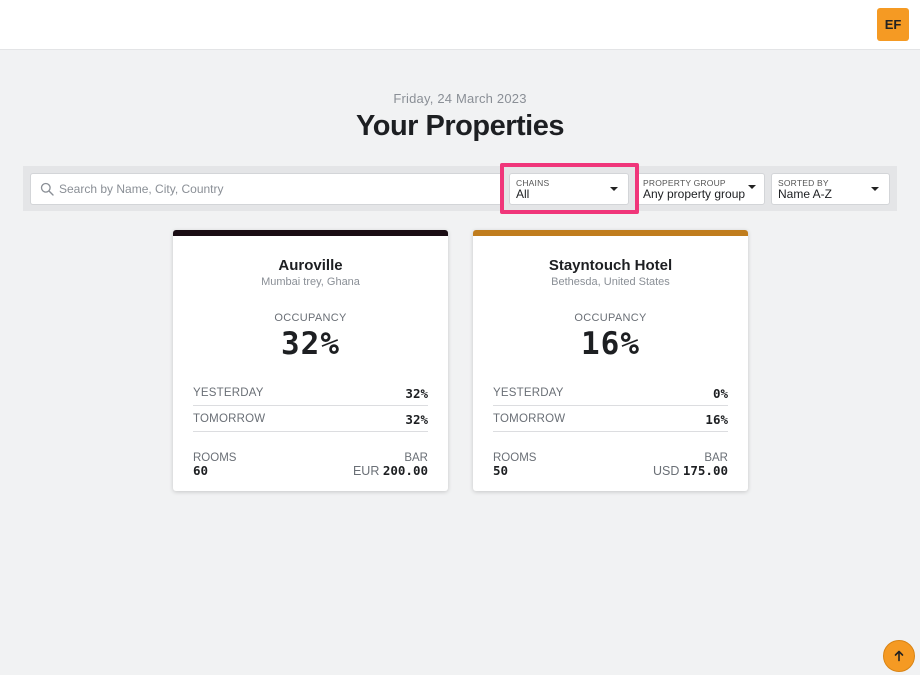 The width and height of the screenshot is (920, 675). I want to click on bar-value: EUR 200.00, so click(390, 471).